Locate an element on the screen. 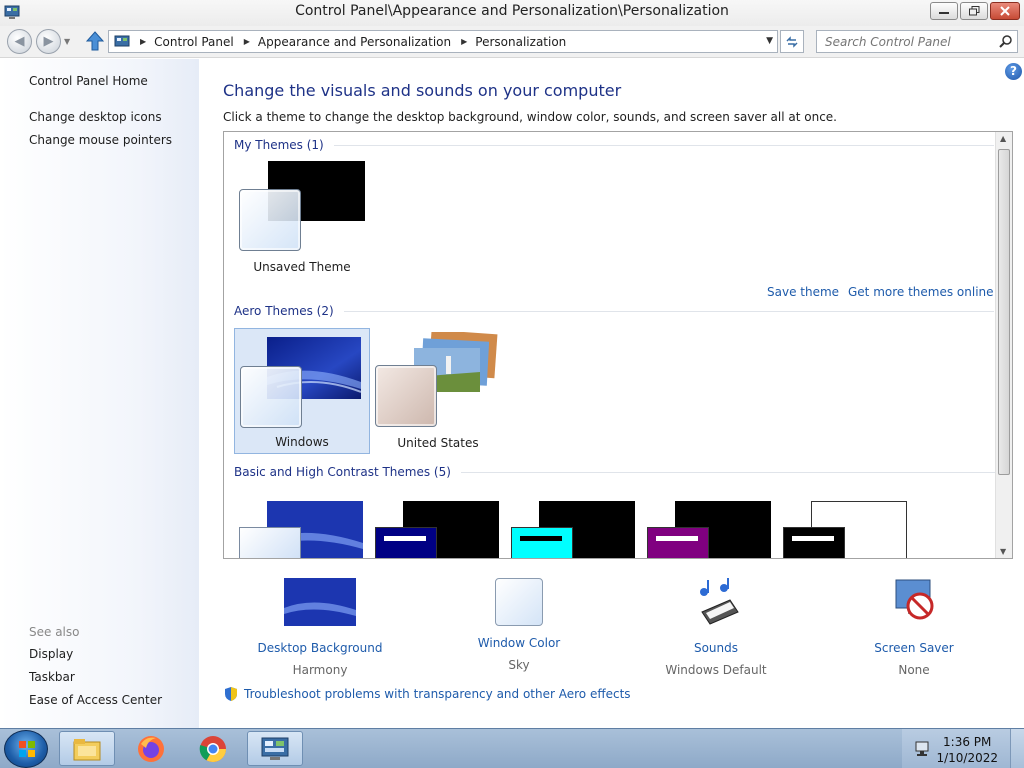 Image resolution: width=1024 pixels, height=768 pixels. taskbar-chrome is located at coordinates (213, 748).